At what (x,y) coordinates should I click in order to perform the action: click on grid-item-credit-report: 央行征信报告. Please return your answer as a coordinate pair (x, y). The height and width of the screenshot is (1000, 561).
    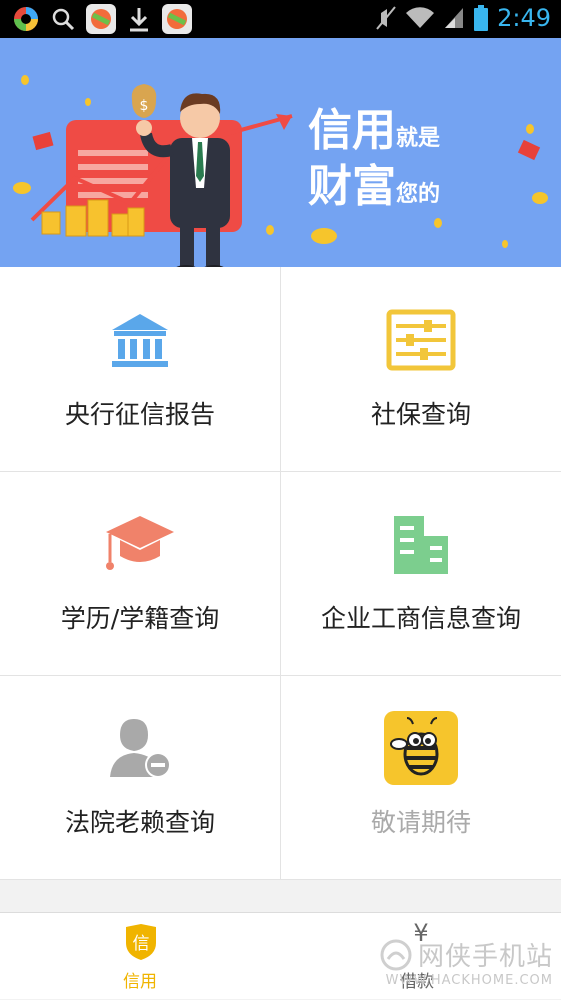
    Looking at the image, I should click on (140, 369).